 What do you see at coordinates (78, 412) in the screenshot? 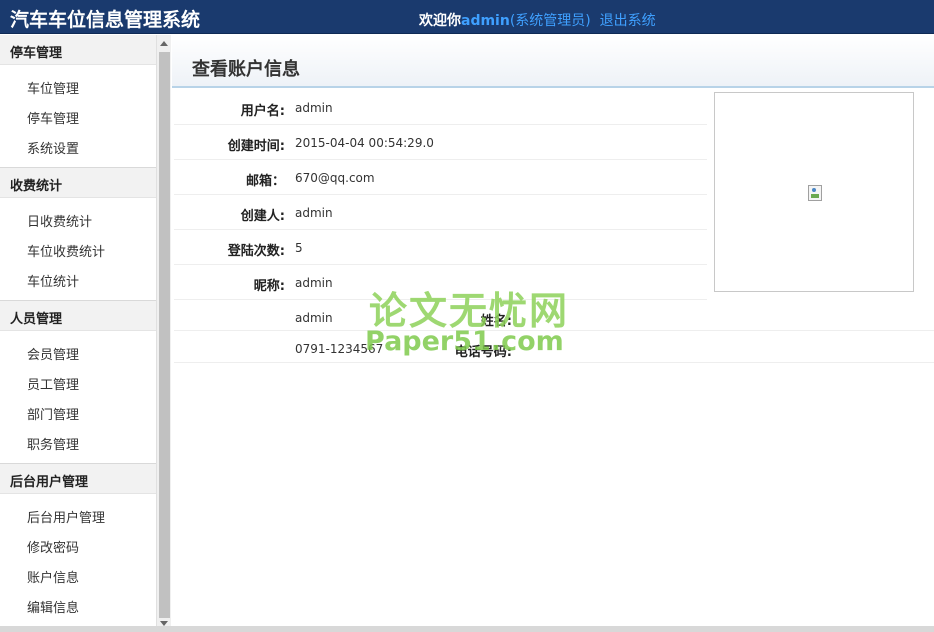
I see `sidebar-item-departments: 部门管理` at bounding box center [78, 412].